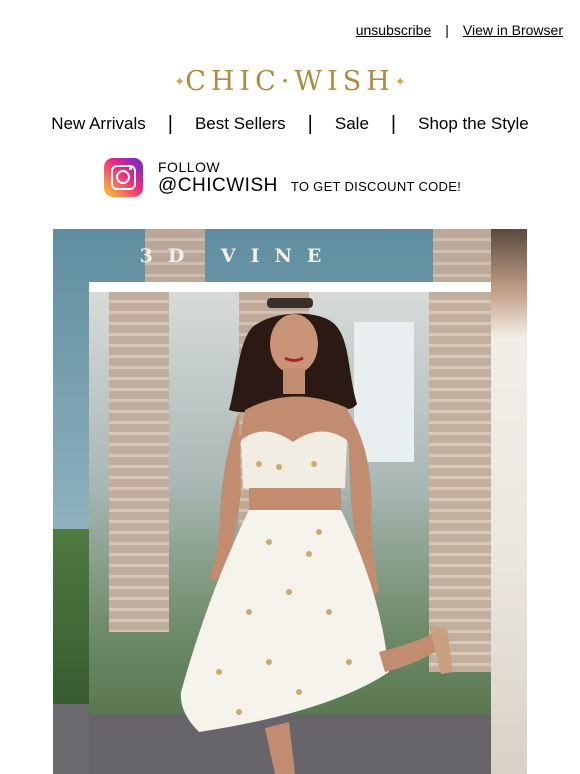  What do you see at coordinates (218, 186) in the screenshot?
I see `instagram-handle: @CHICWISH` at bounding box center [218, 186].